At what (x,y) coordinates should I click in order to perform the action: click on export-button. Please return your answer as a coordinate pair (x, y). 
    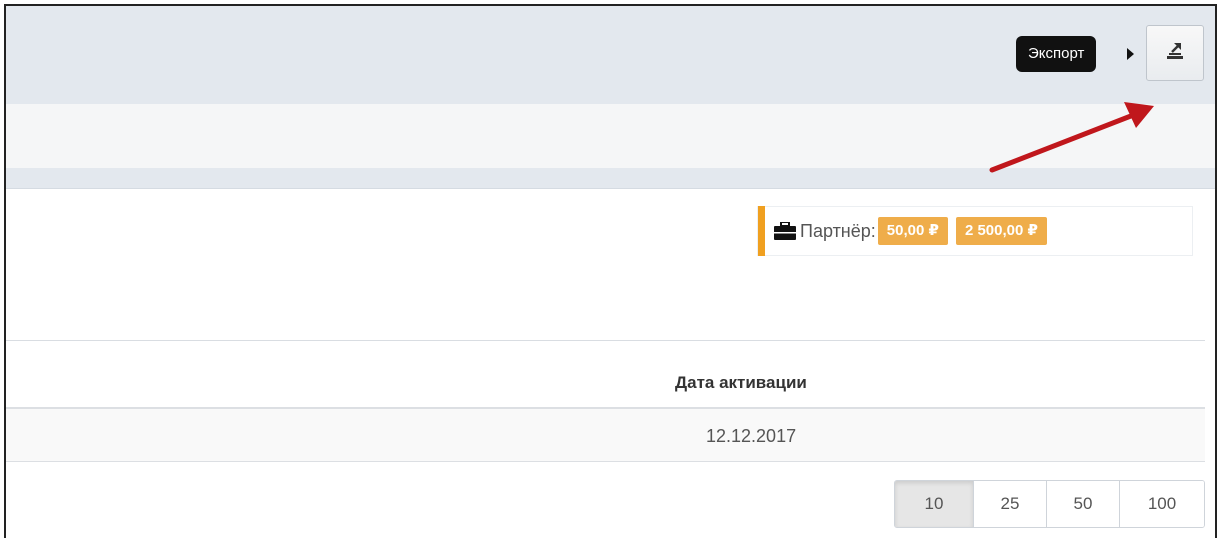
    Looking at the image, I should click on (1175, 53).